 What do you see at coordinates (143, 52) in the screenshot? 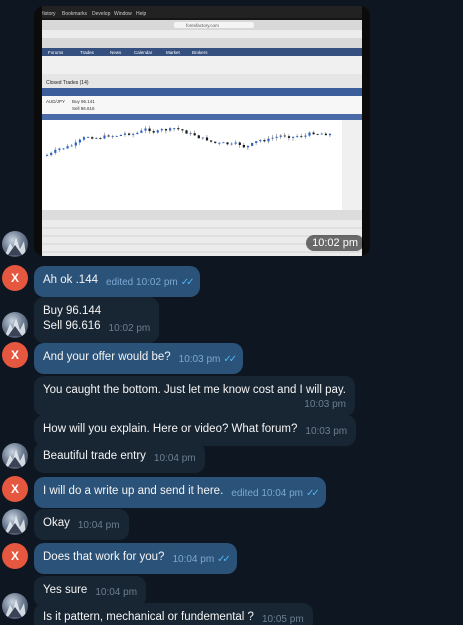
I see `svg-text: Calendar` at bounding box center [143, 52].